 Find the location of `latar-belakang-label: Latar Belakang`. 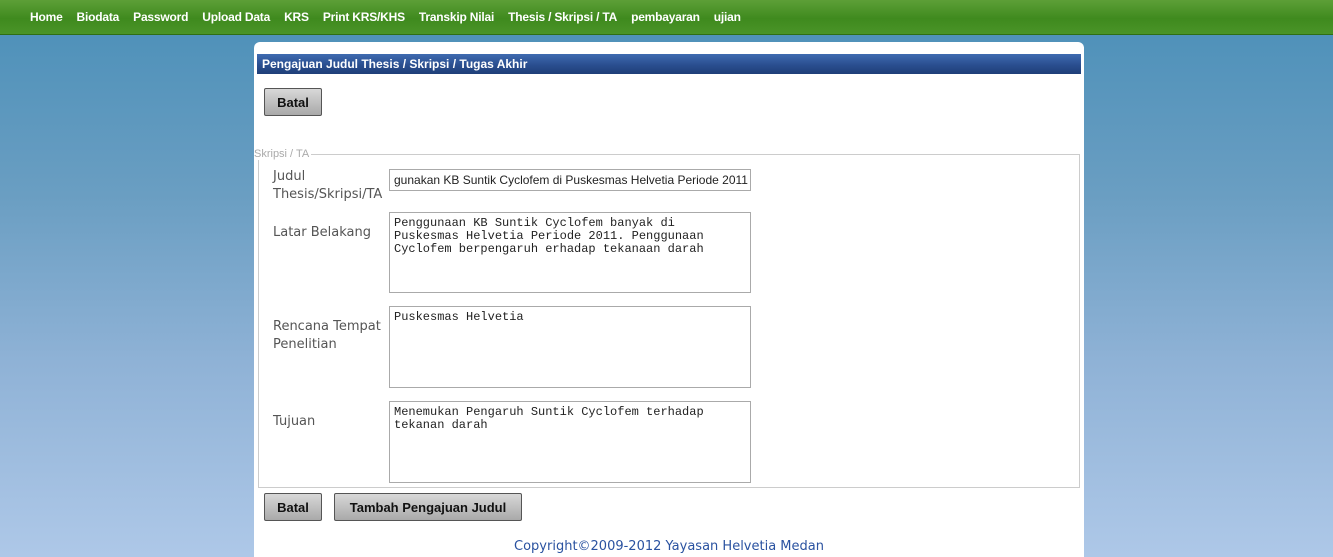

latar-belakang-label: Latar Belakang is located at coordinates (322, 232).